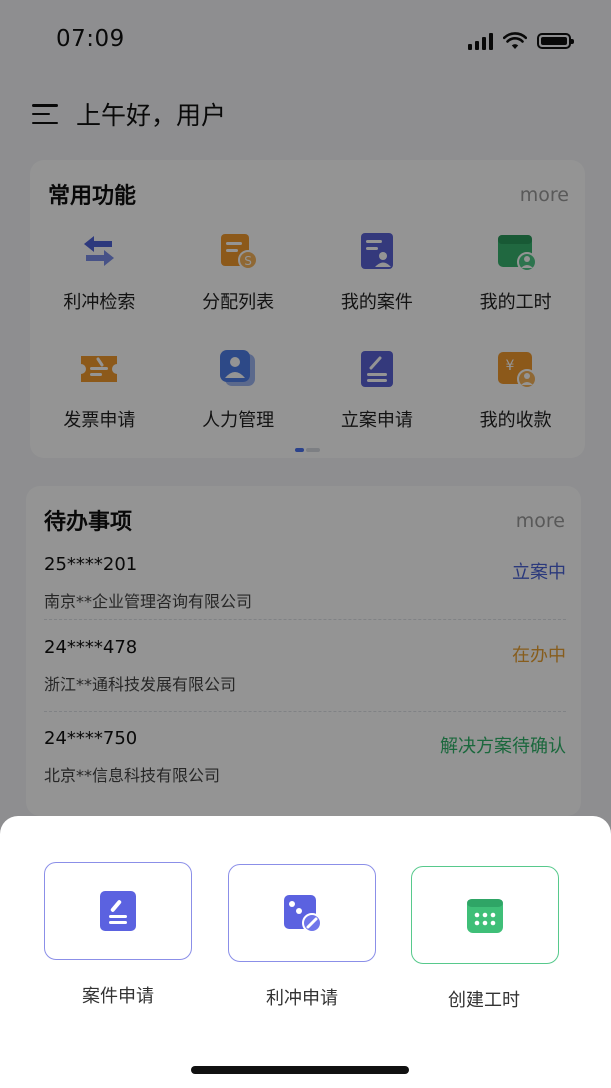 This screenshot has width=611, height=1088. Describe the element at coordinates (299, 450) in the screenshot. I see `page-dot-active` at that location.